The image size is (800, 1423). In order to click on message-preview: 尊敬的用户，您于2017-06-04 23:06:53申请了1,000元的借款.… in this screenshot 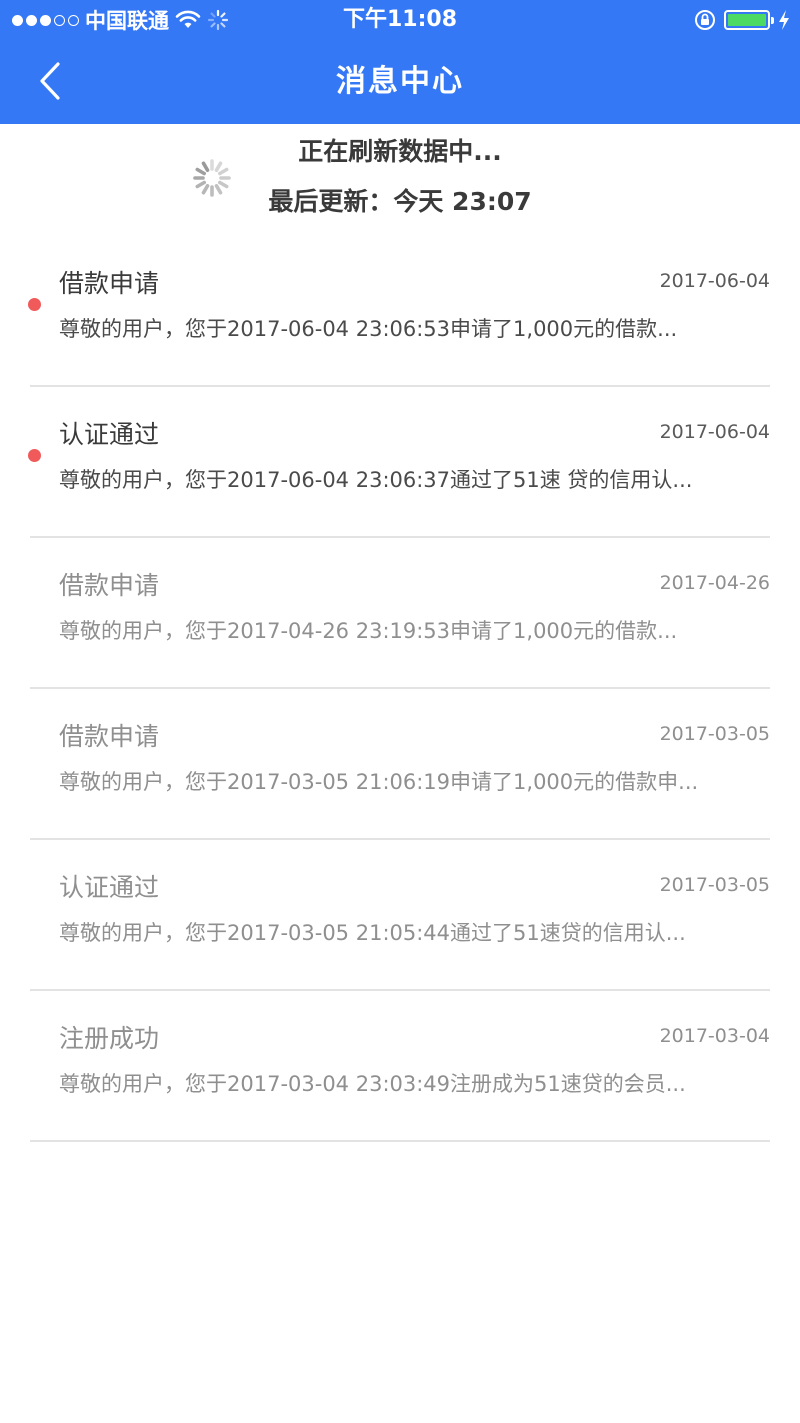, I will do `click(368, 329)`.